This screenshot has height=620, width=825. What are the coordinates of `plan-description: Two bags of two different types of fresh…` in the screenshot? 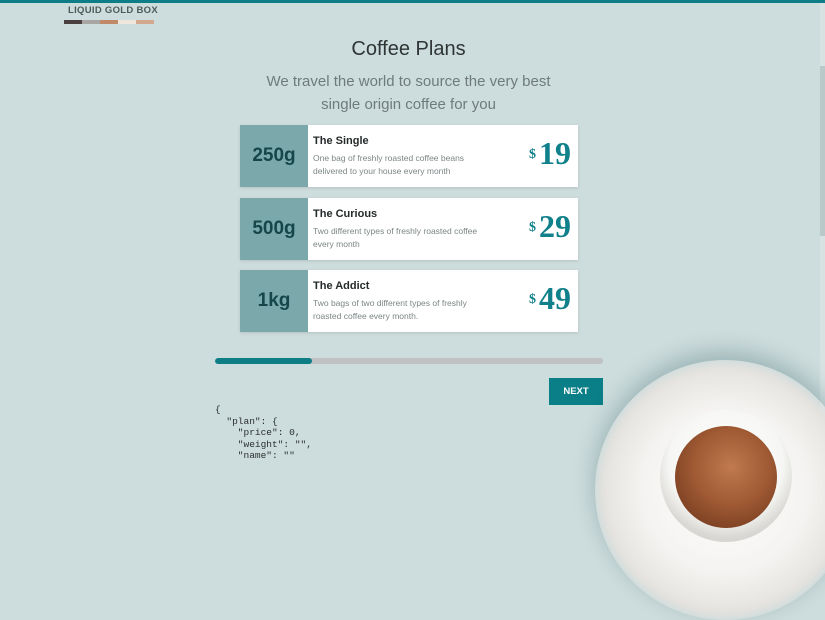 It's located at (408, 310).